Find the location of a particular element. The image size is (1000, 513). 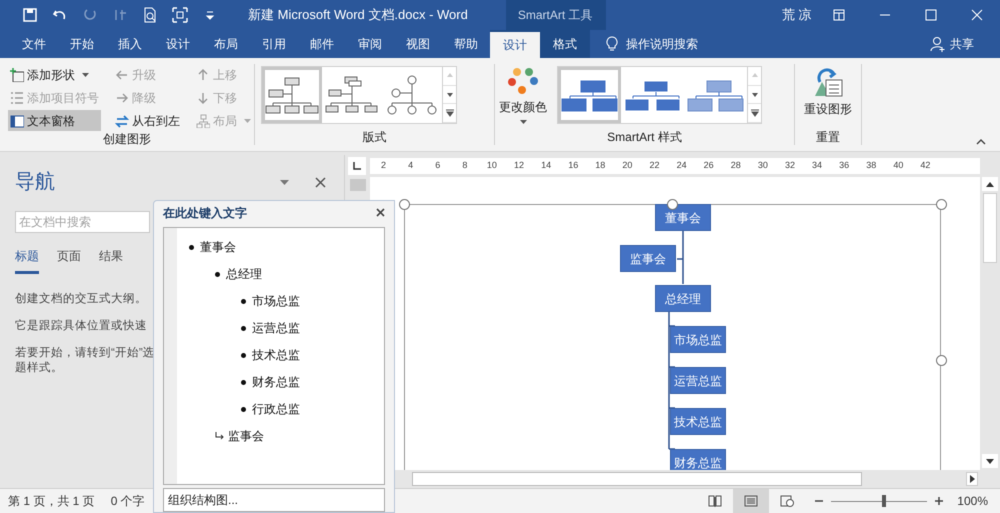

ribbon-button: 从右到左 is located at coordinates (147, 120).